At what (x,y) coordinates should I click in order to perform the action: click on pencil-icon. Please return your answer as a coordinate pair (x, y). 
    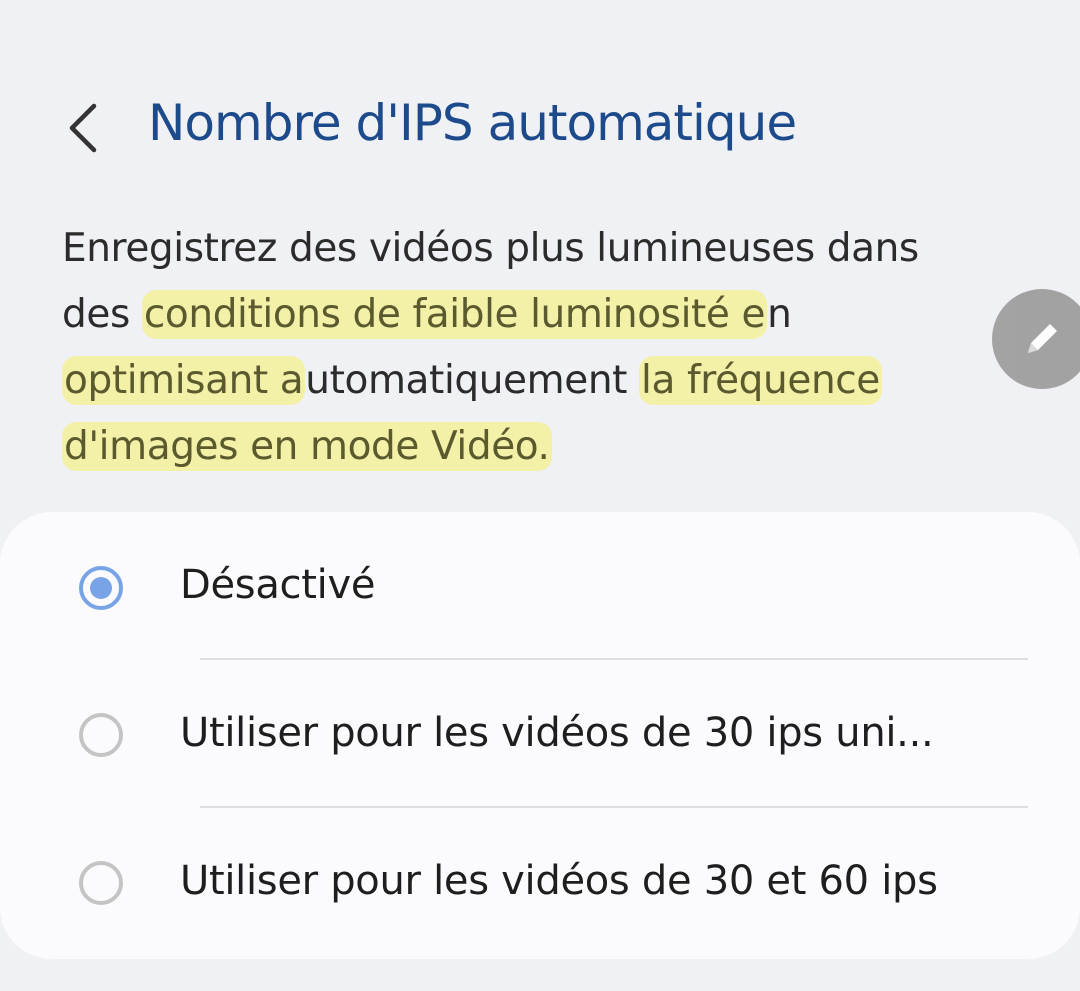
    Looking at the image, I should click on (1042, 338).